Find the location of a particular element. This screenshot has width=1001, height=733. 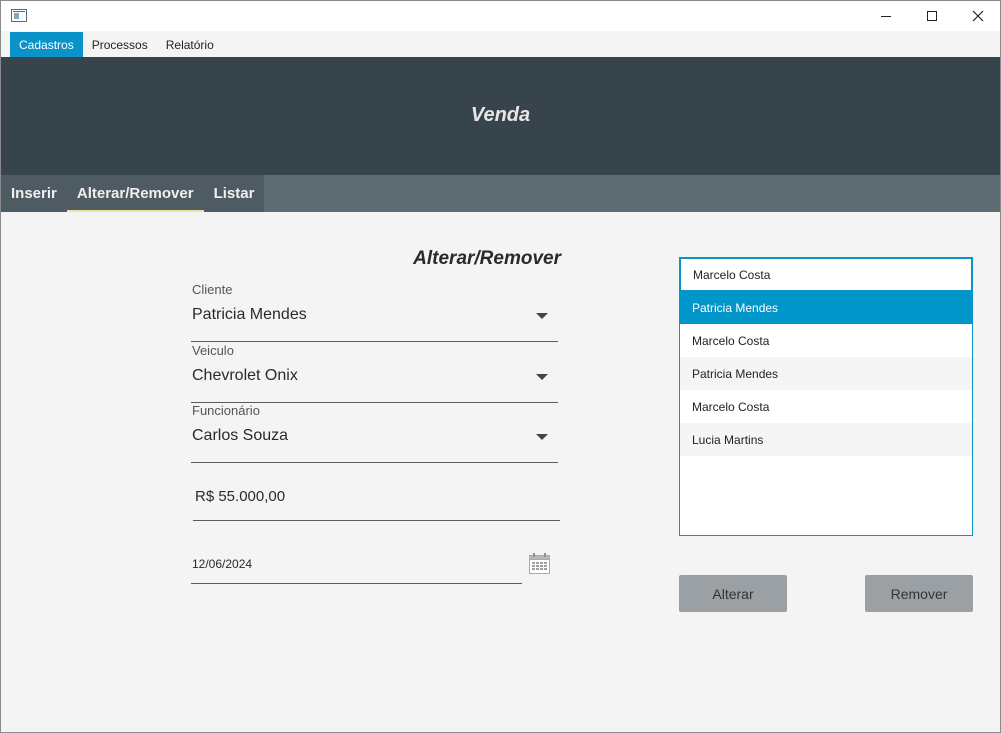

minimize-button is located at coordinates (886, 16).